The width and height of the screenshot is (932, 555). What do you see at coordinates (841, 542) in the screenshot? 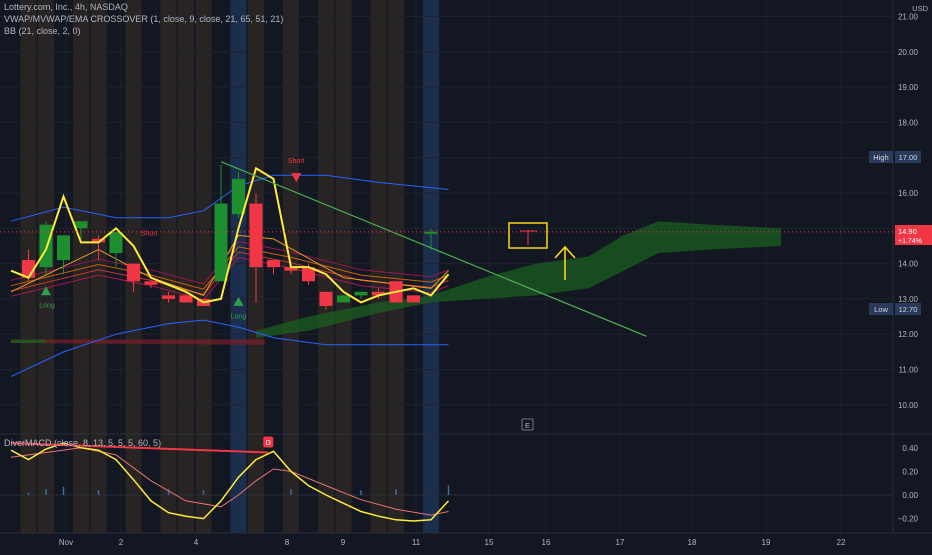
I see `time-axis-tick: 22` at bounding box center [841, 542].